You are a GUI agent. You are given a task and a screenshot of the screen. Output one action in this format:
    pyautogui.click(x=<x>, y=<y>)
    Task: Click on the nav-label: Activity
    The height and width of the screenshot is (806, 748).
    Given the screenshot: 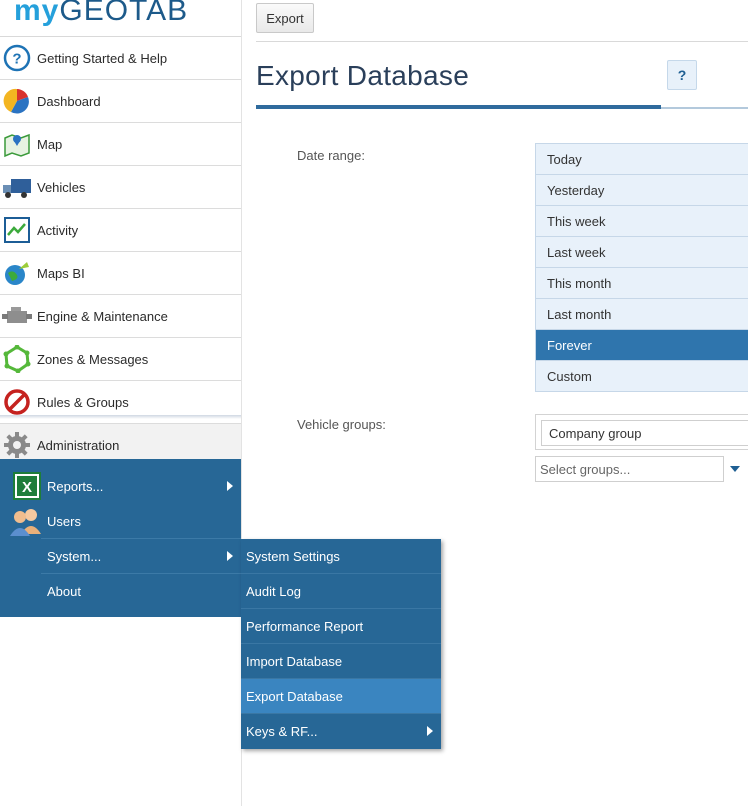 What is the action you would take?
    pyautogui.click(x=58, y=230)
    